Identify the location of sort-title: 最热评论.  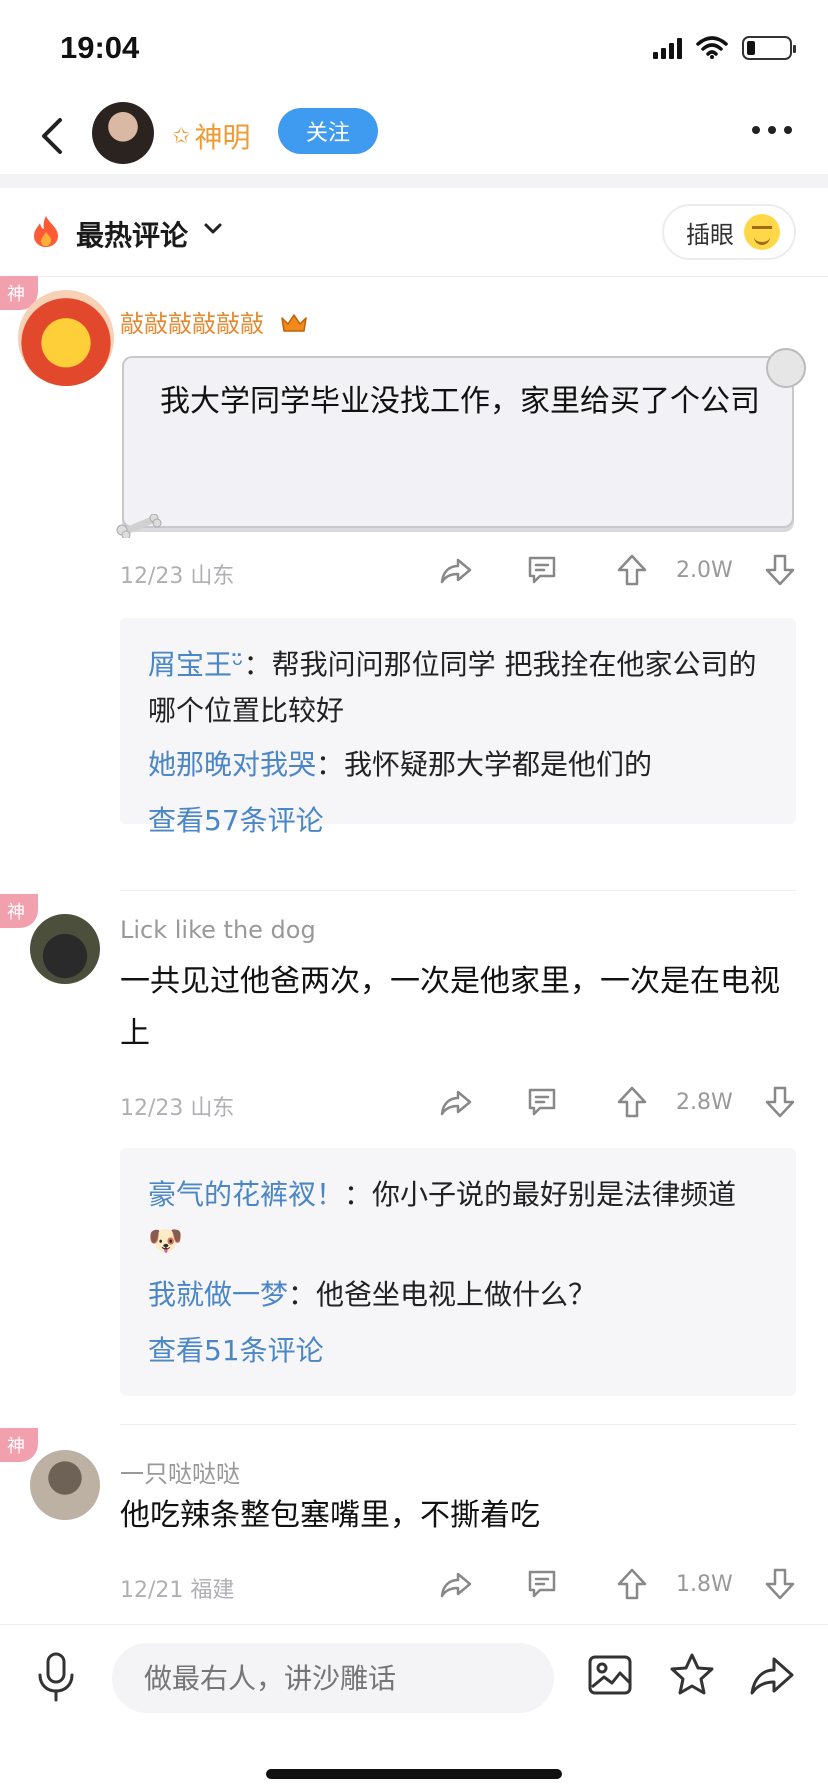
(132, 234).